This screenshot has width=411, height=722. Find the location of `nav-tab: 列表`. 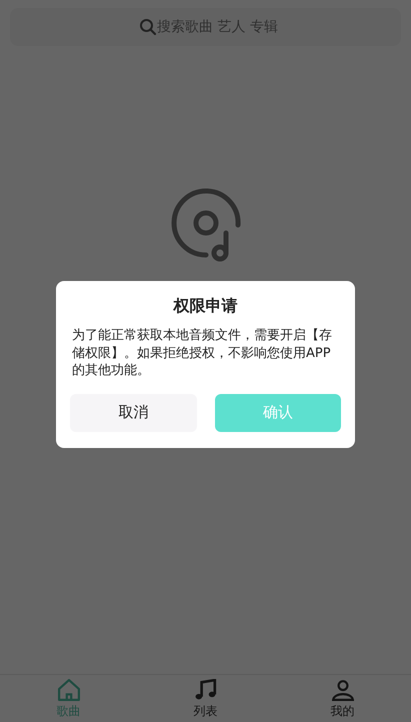

nav-tab: 列表 is located at coordinates (205, 698).